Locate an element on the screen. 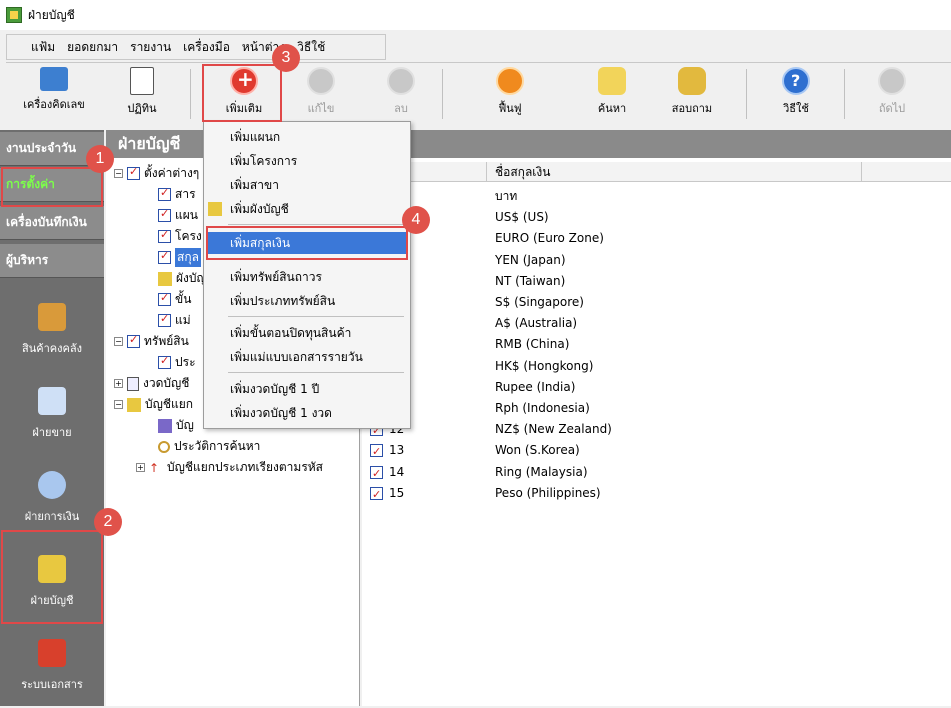 Image resolution: width=951 pixels, height=708 pixels. tree-node-period: + งวดบัญชี is located at coordinates (151, 383).